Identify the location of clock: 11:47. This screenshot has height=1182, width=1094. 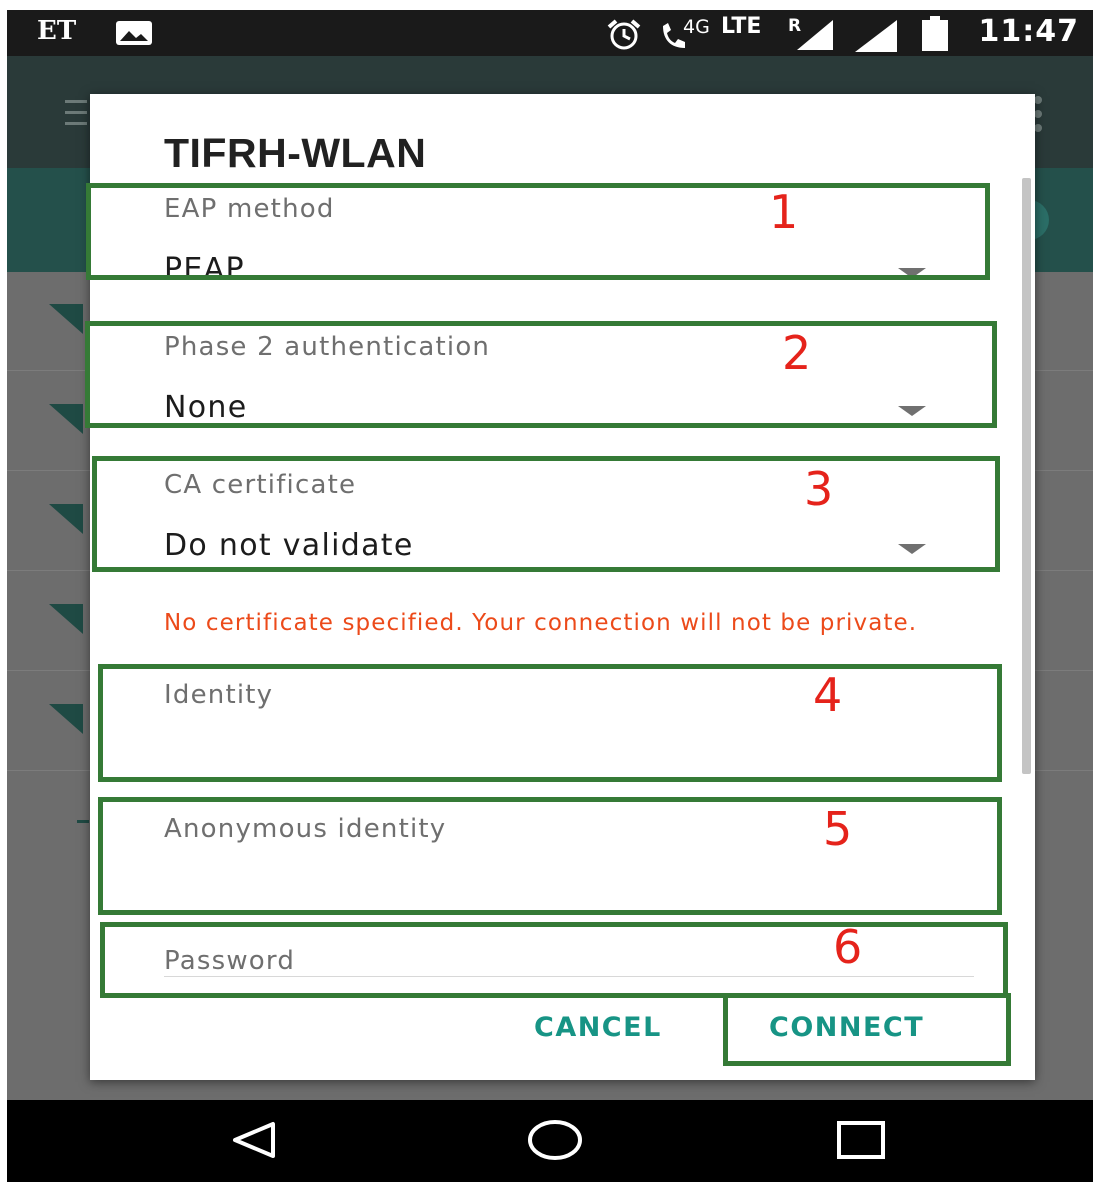
(1028, 31).